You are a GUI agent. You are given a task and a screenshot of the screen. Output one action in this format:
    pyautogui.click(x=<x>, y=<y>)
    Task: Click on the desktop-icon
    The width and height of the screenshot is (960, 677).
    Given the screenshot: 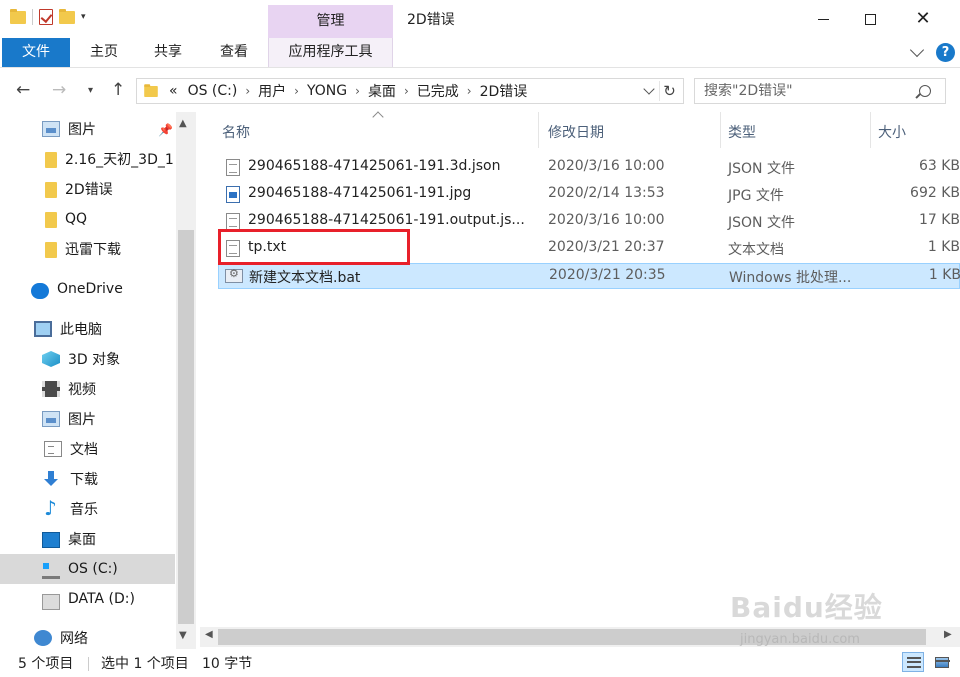 What is the action you would take?
    pyautogui.click(x=51, y=540)
    